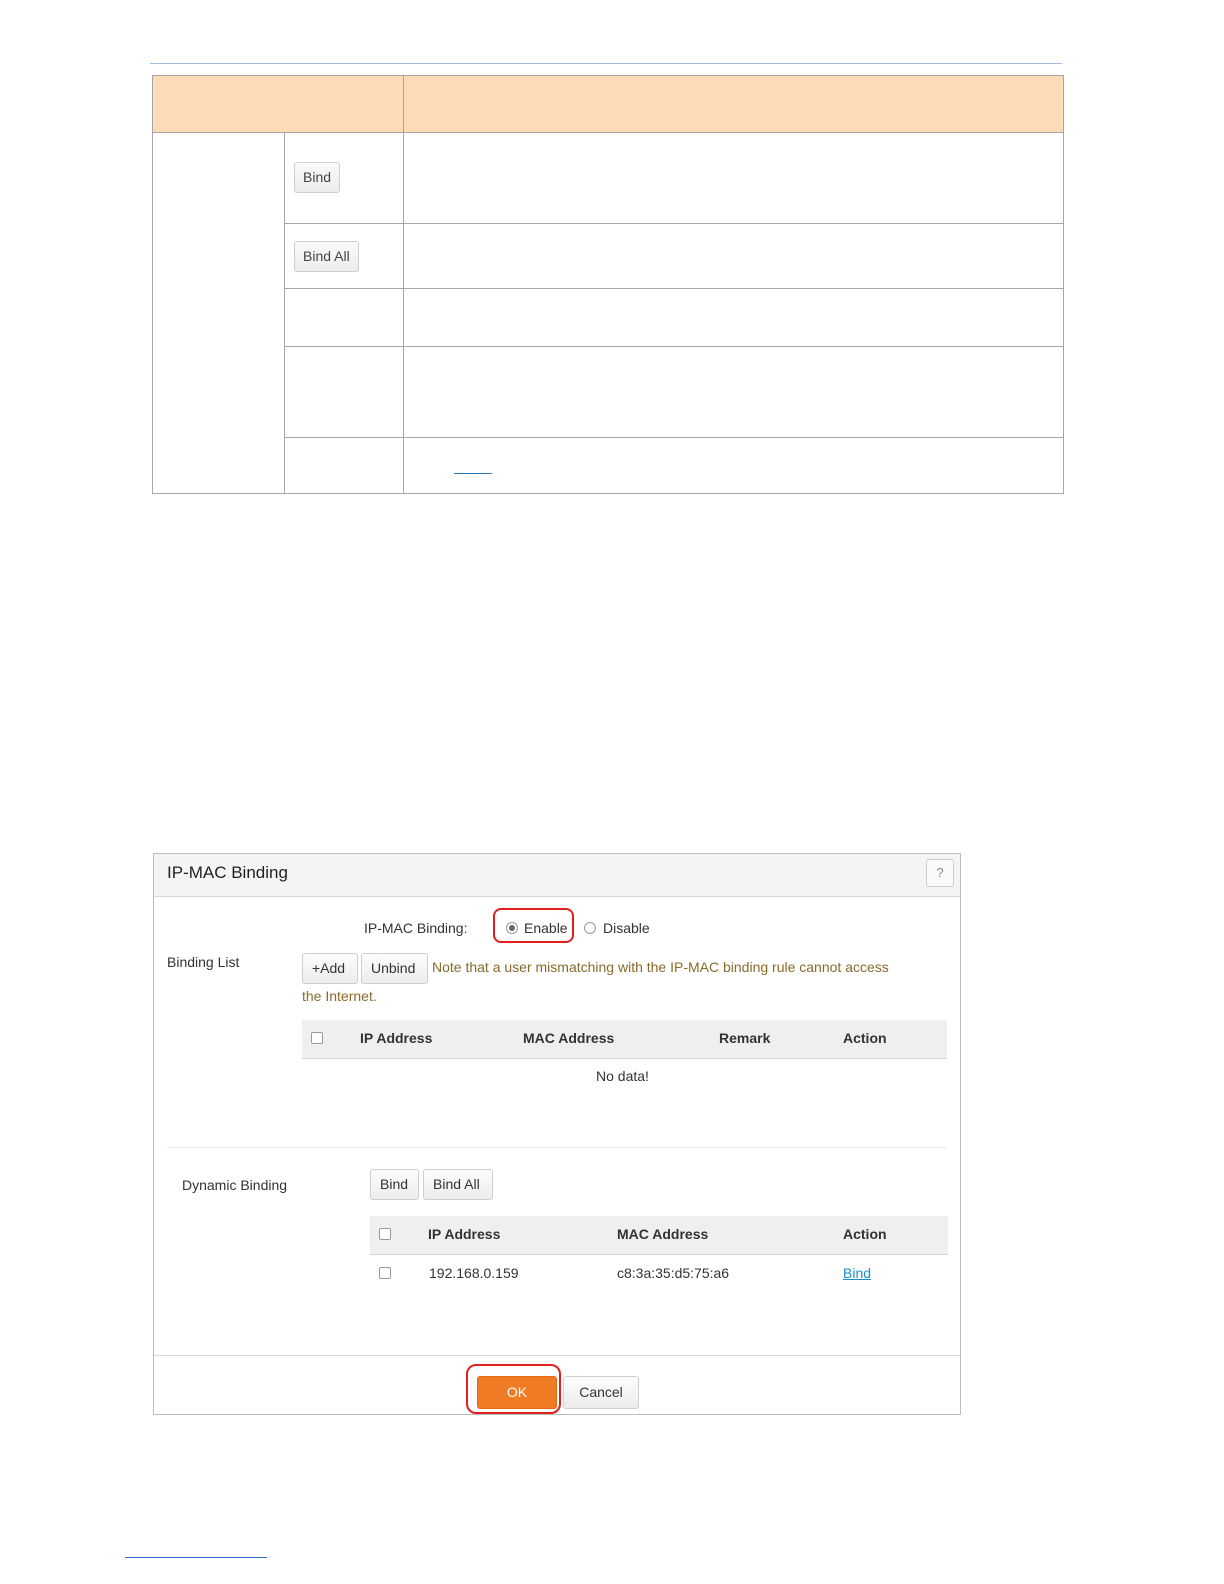 Image resolution: width=1224 pixels, height=1584 pixels. What do you see at coordinates (601, 1392) in the screenshot?
I see `cancel-button: Cancel` at bounding box center [601, 1392].